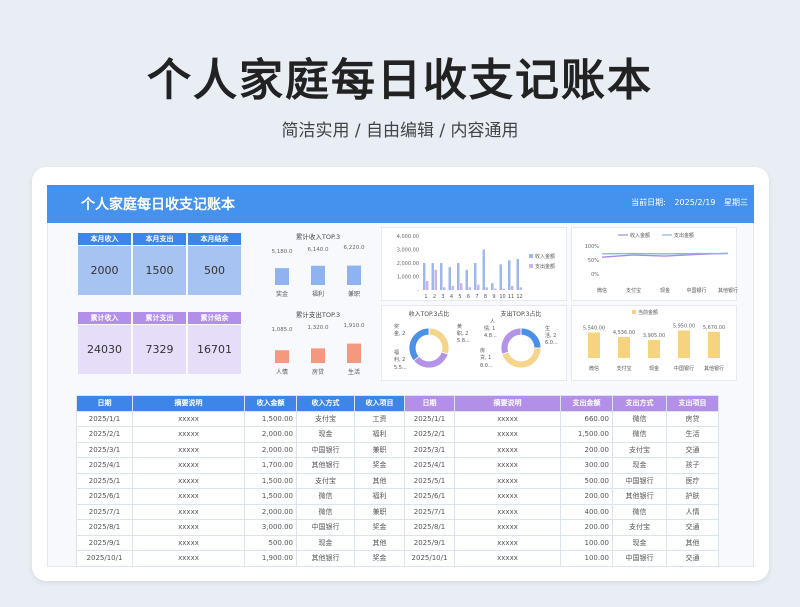 The image size is (800, 607). What do you see at coordinates (429, 418) in the screenshot?
I see `expense-cell: 2025/1/1` at bounding box center [429, 418].